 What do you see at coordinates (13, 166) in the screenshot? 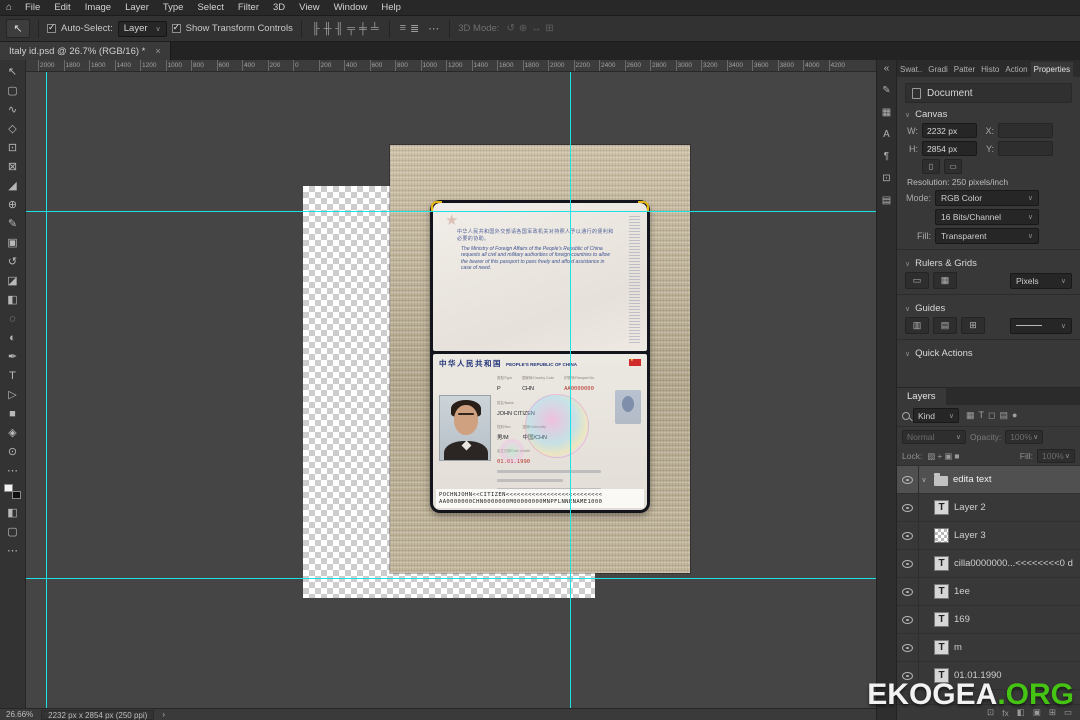
I see `frame-tool: ⊠` at bounding box center [13, 166].